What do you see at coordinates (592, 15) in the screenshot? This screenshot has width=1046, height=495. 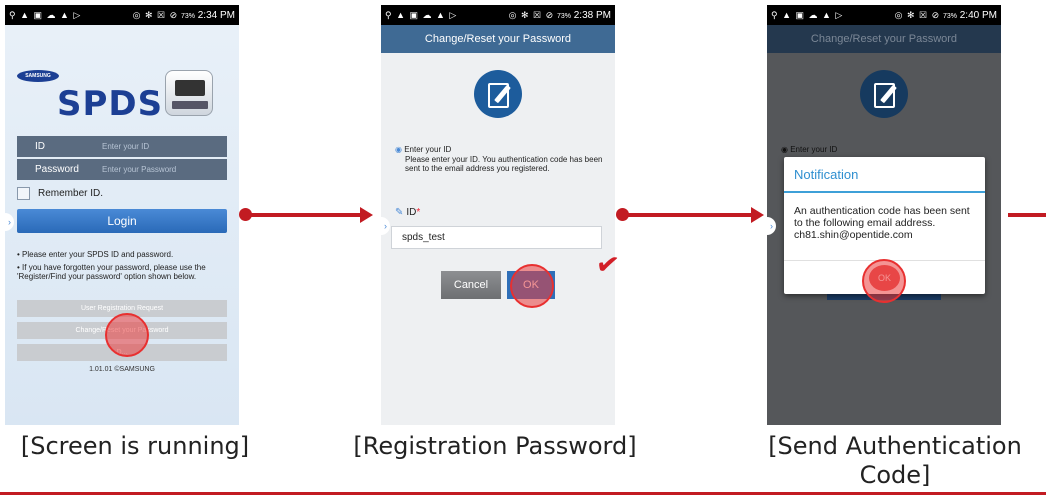 I see `status-time: 2:38 PM` at bounding box center [592, 15].